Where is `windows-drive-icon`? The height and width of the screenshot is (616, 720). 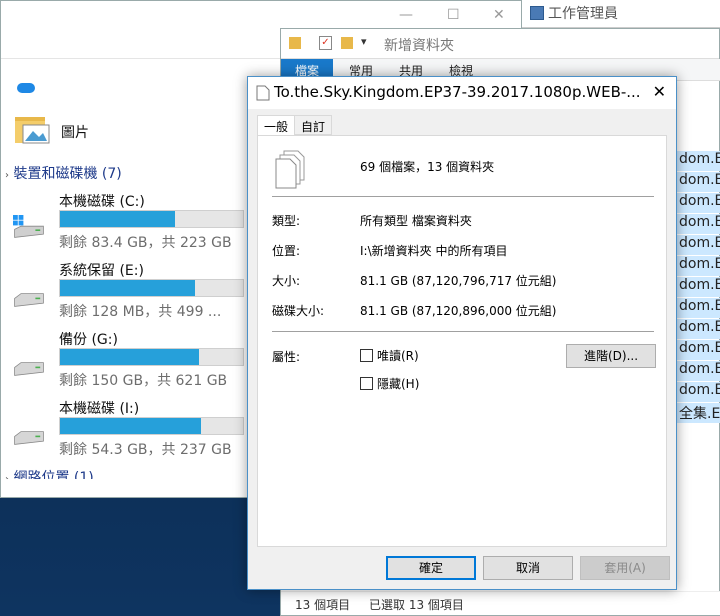 windows-drive-icon is located at coordinates (28, 226).